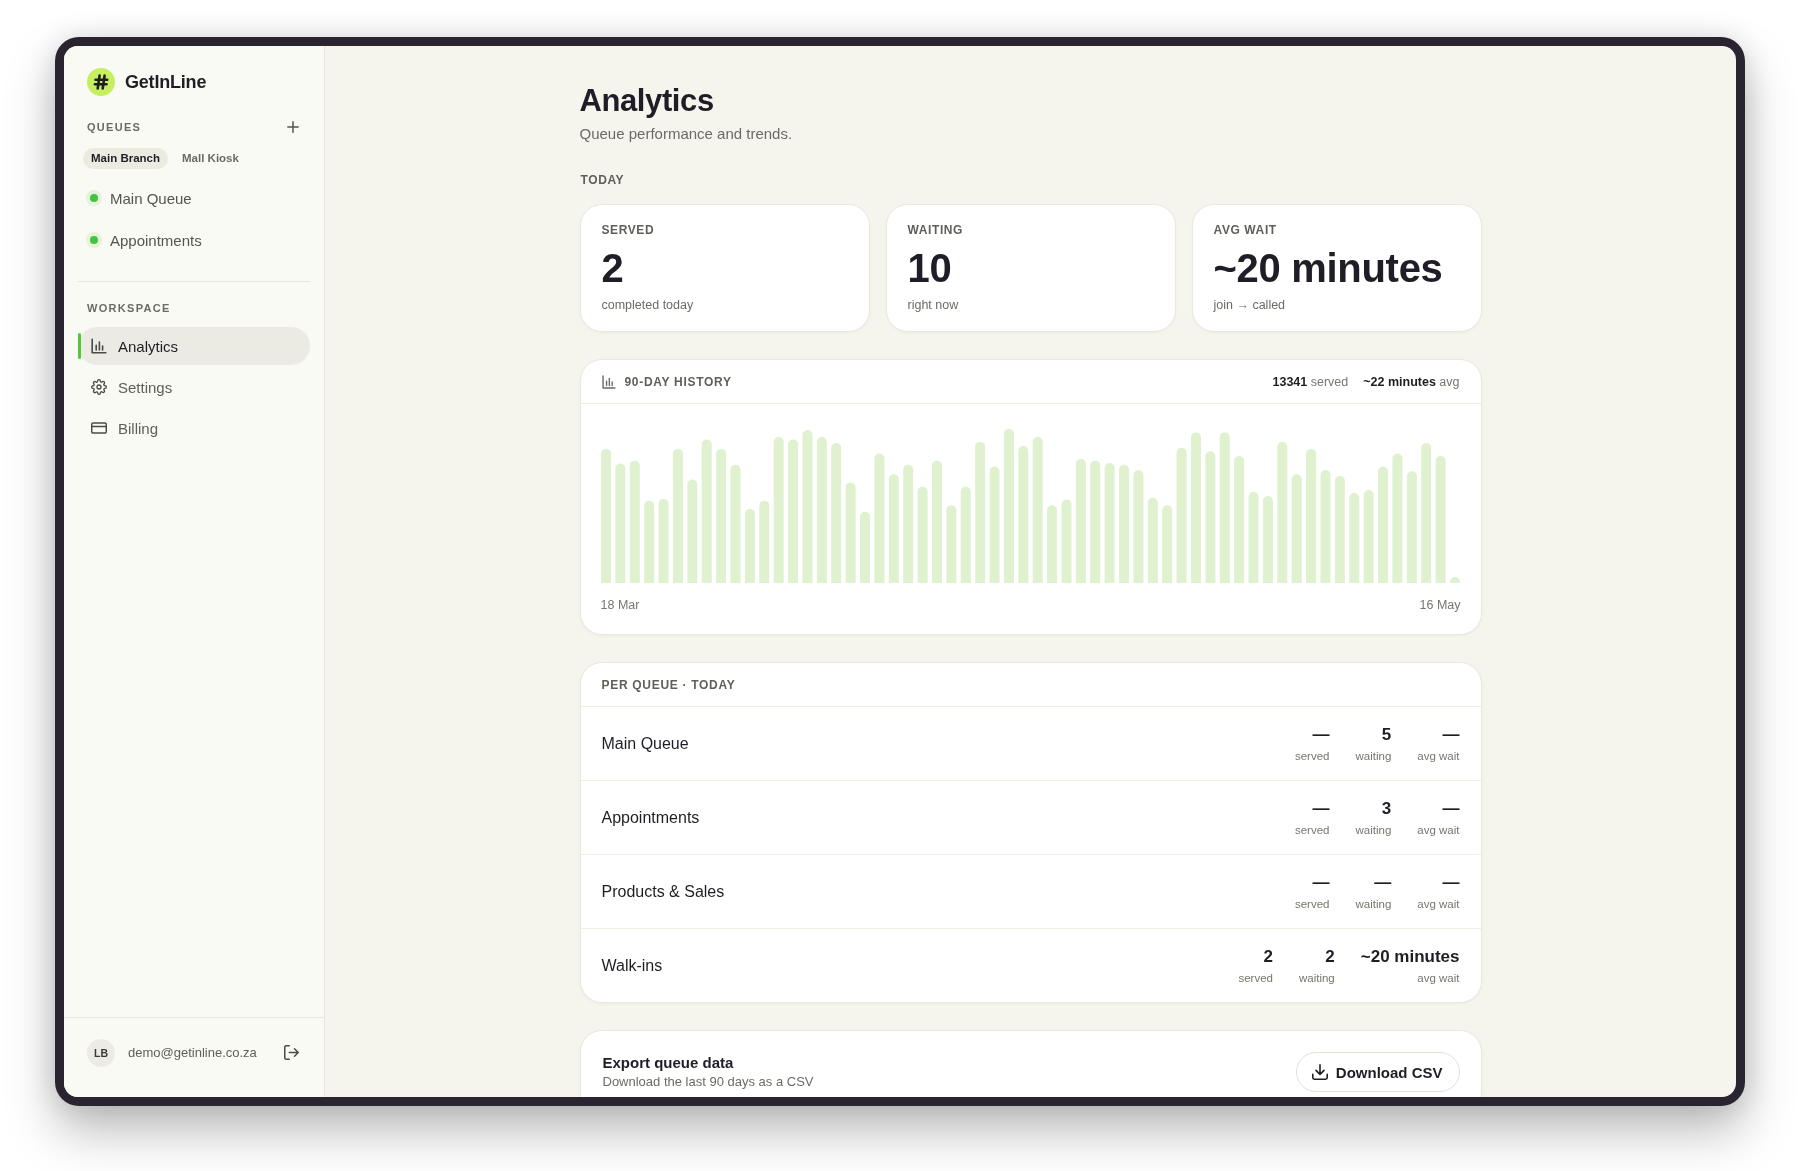  I want to click on queue-name: Walk-ins, so click(632, 965).